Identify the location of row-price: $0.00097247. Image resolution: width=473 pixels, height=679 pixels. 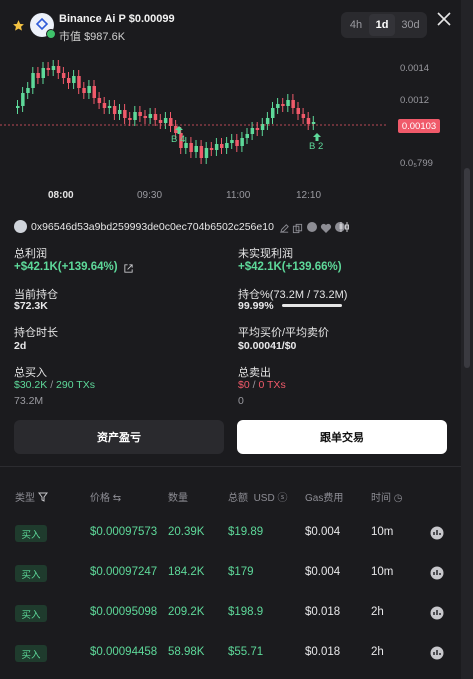
(124, 572).